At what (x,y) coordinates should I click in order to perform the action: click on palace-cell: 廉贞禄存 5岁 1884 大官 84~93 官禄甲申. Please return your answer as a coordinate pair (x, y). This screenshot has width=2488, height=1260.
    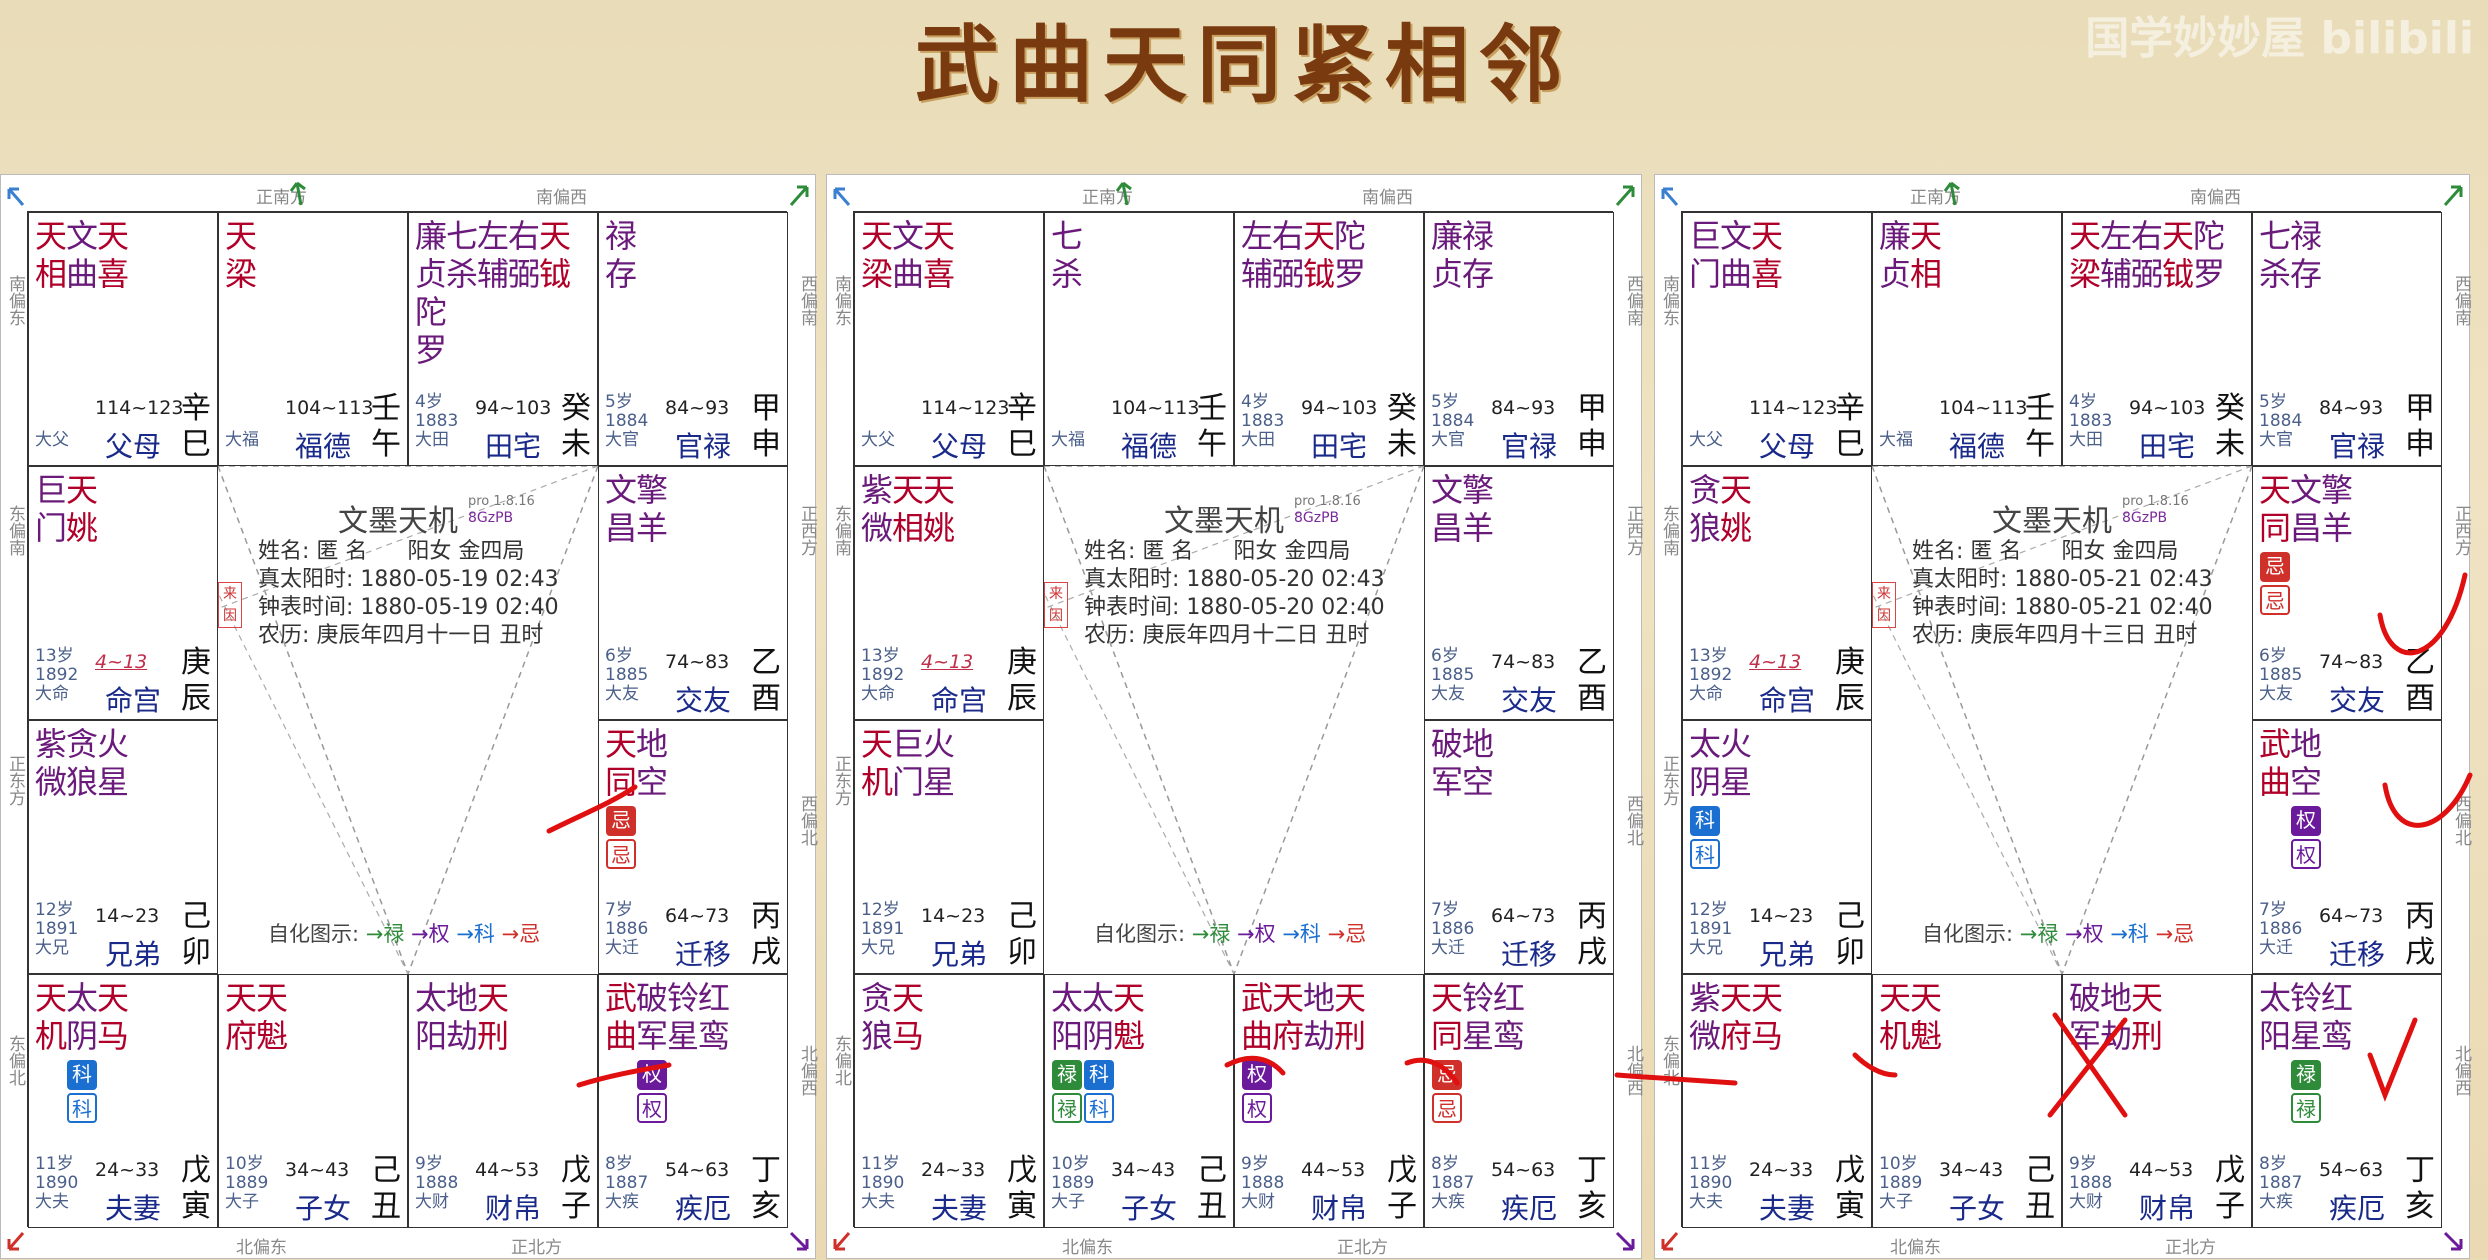
    Looking at the image, I should click on (1519, 339).